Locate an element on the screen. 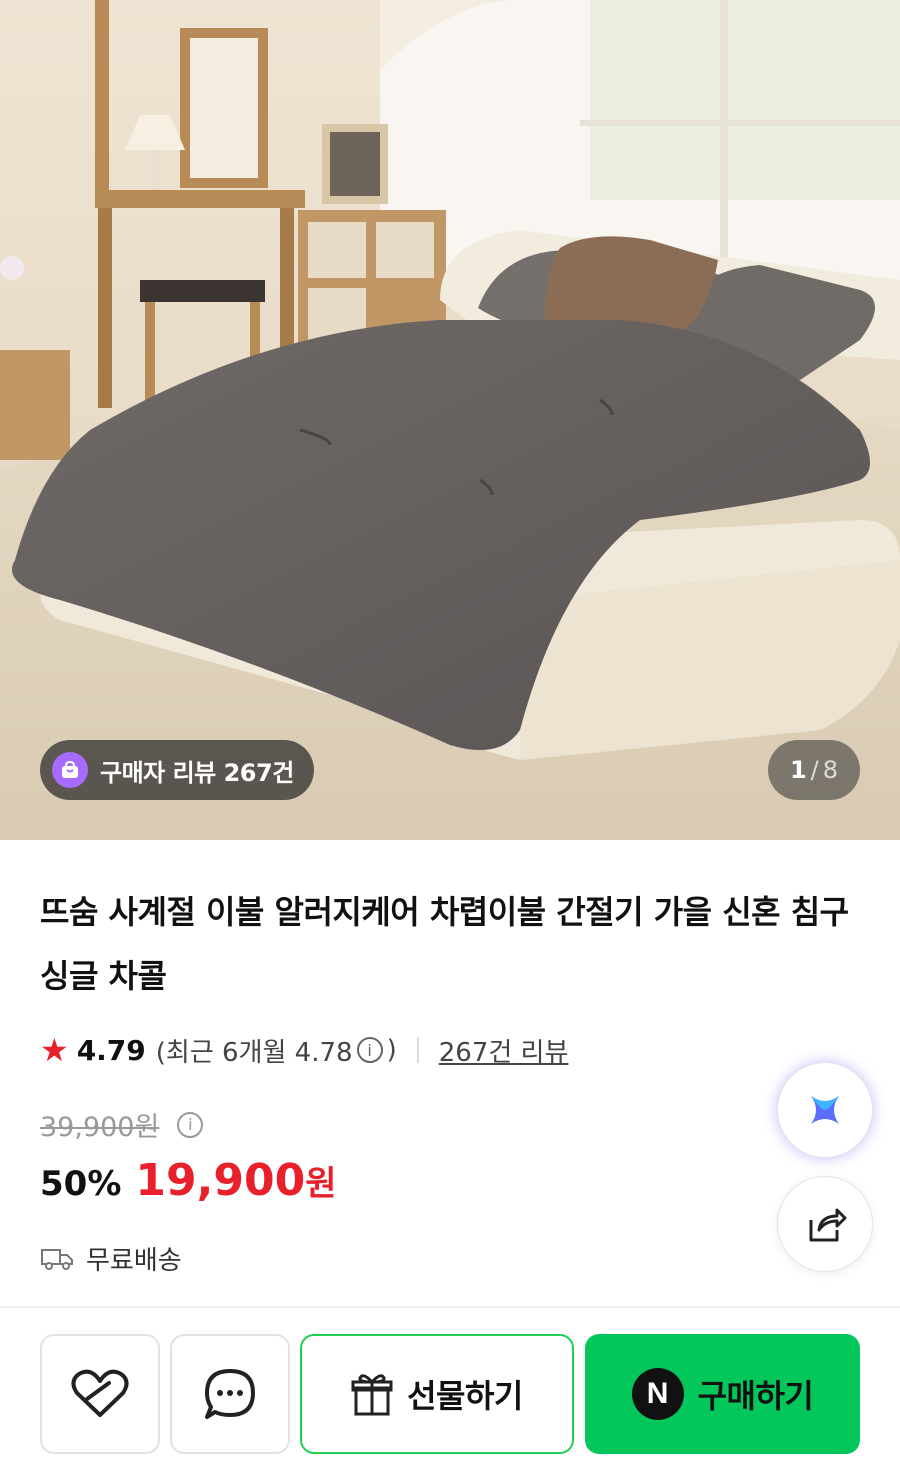 This screenshot has width=900, height=1479. share-icon is located at coordinates (828, 1225).